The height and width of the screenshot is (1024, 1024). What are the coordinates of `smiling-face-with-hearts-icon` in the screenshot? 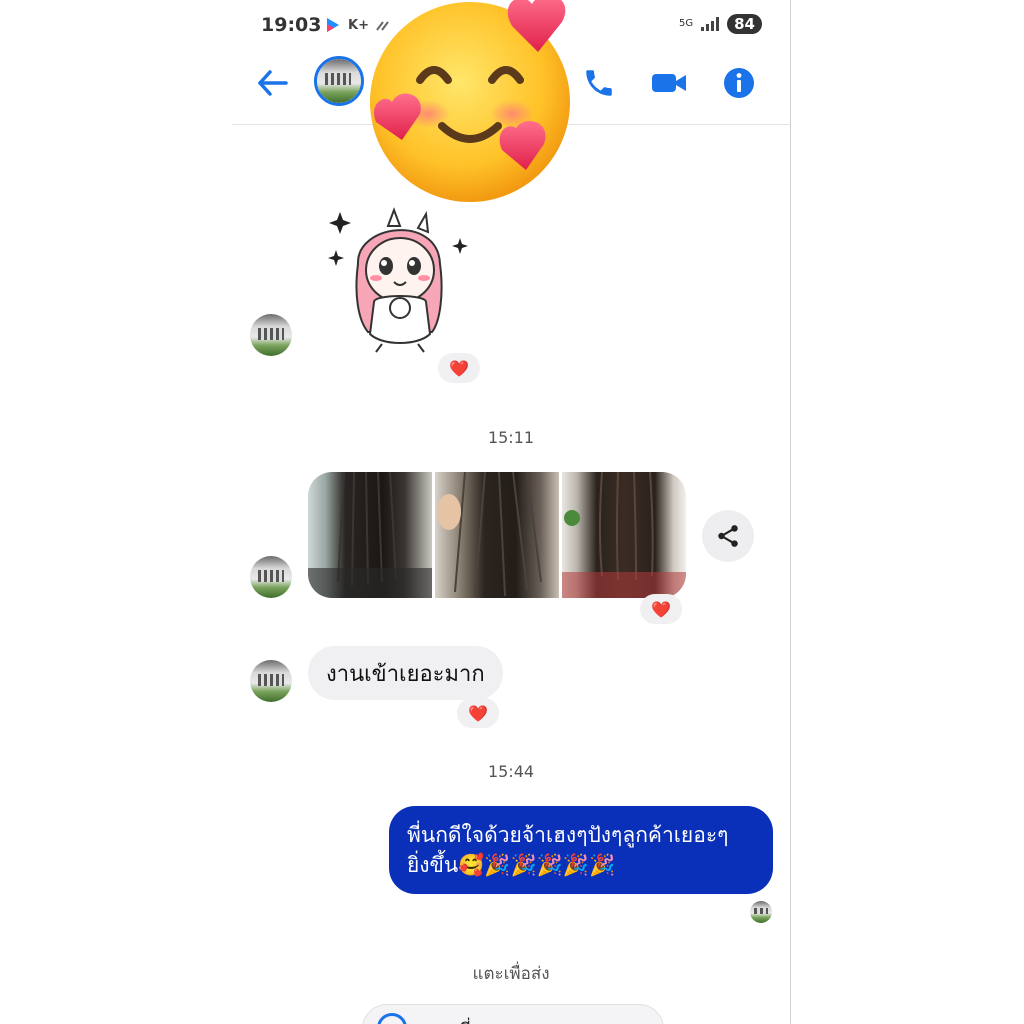 It's located at (470, 101).